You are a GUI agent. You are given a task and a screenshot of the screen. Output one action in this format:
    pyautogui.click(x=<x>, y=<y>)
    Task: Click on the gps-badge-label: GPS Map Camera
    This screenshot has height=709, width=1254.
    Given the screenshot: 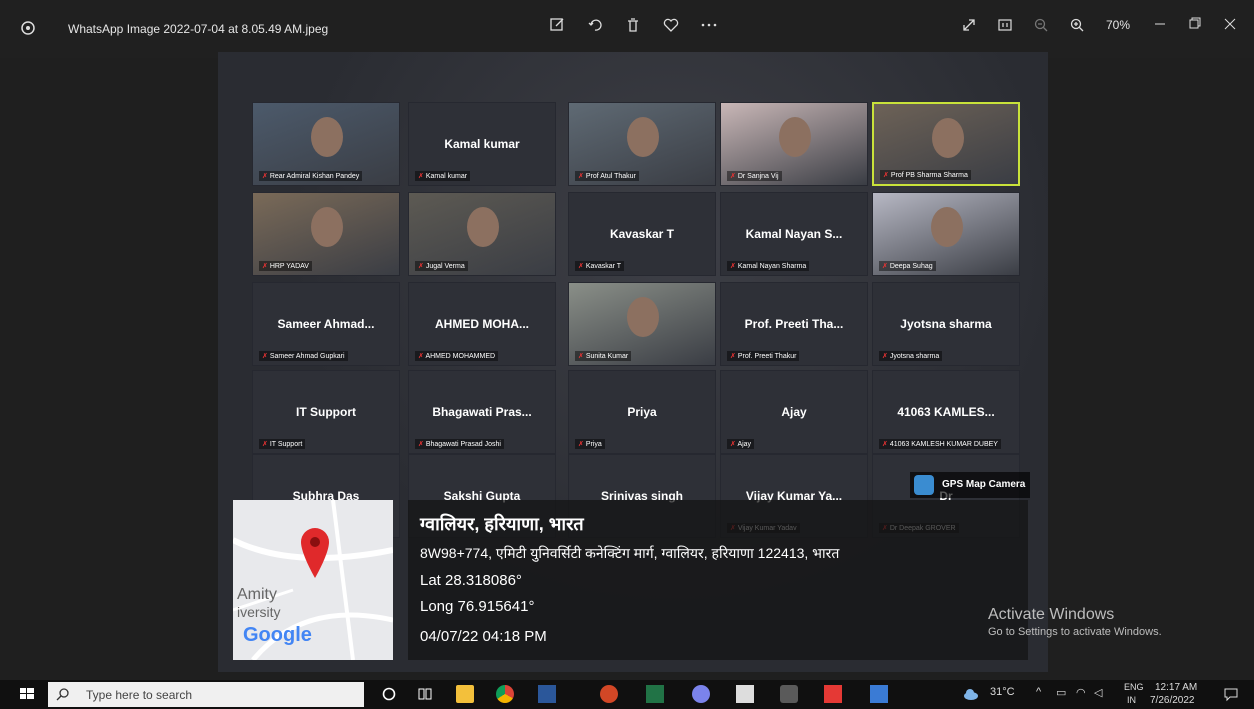 What is the action you would take?
    pyautogui.click(x=984, y=484)
    